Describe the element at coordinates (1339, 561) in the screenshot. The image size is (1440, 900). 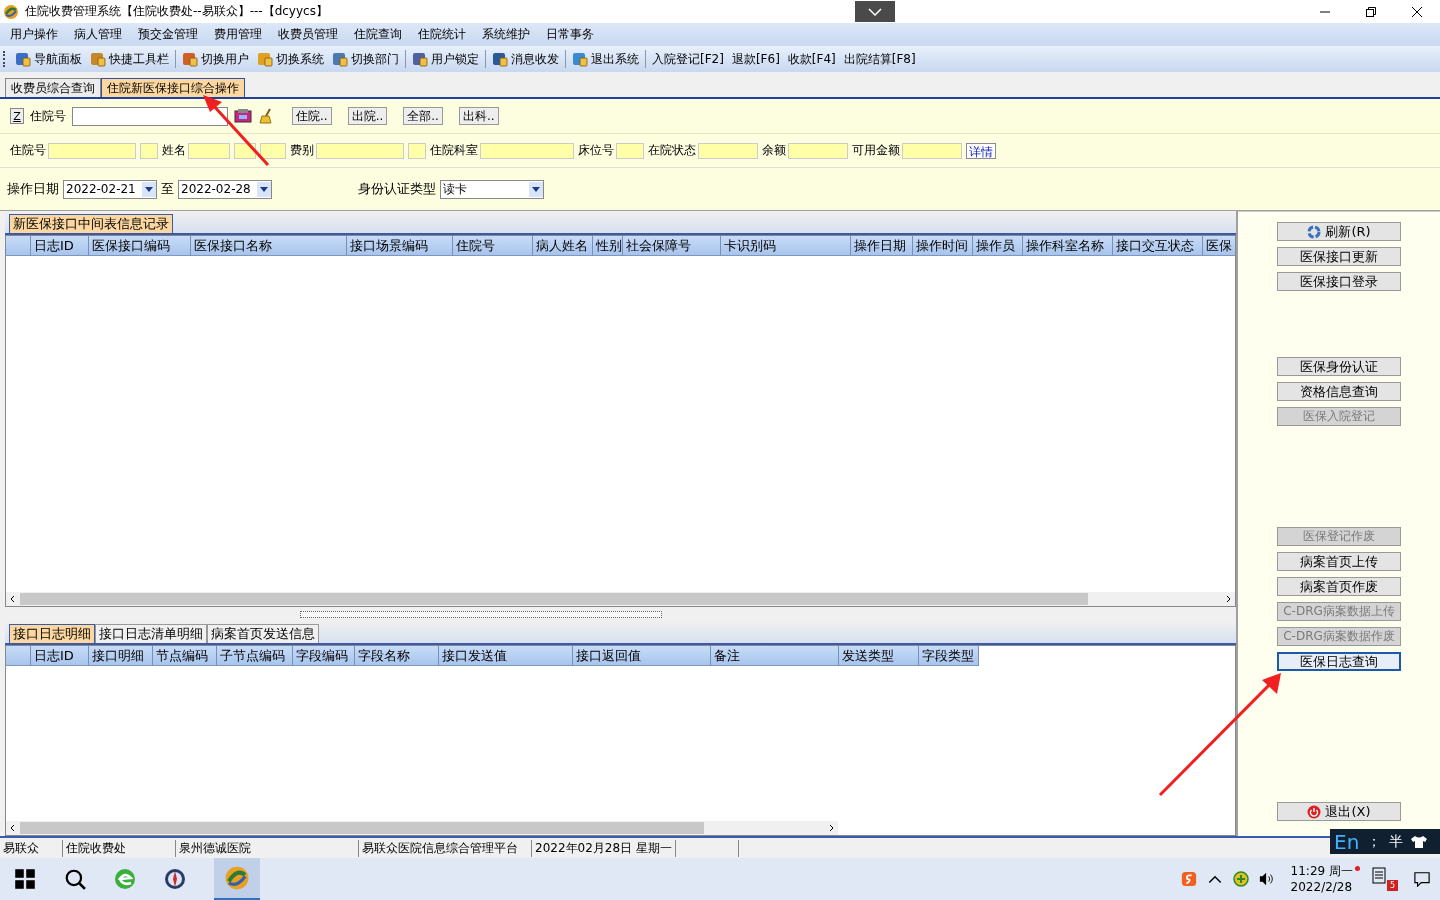
I see `action-button: 病案首页上传` at that location.